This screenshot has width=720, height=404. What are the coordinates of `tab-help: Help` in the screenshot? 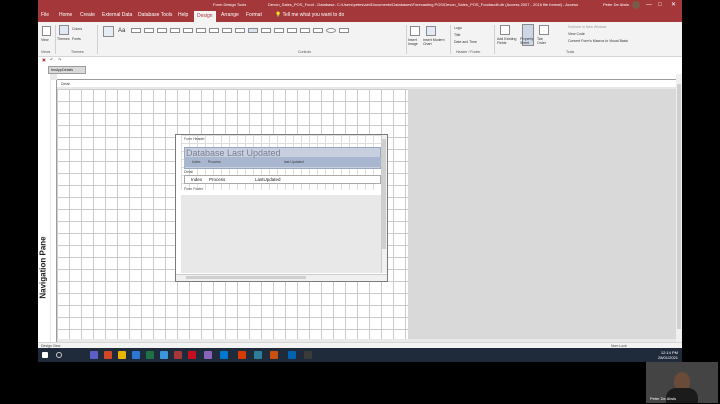 It's located at (183, 15).